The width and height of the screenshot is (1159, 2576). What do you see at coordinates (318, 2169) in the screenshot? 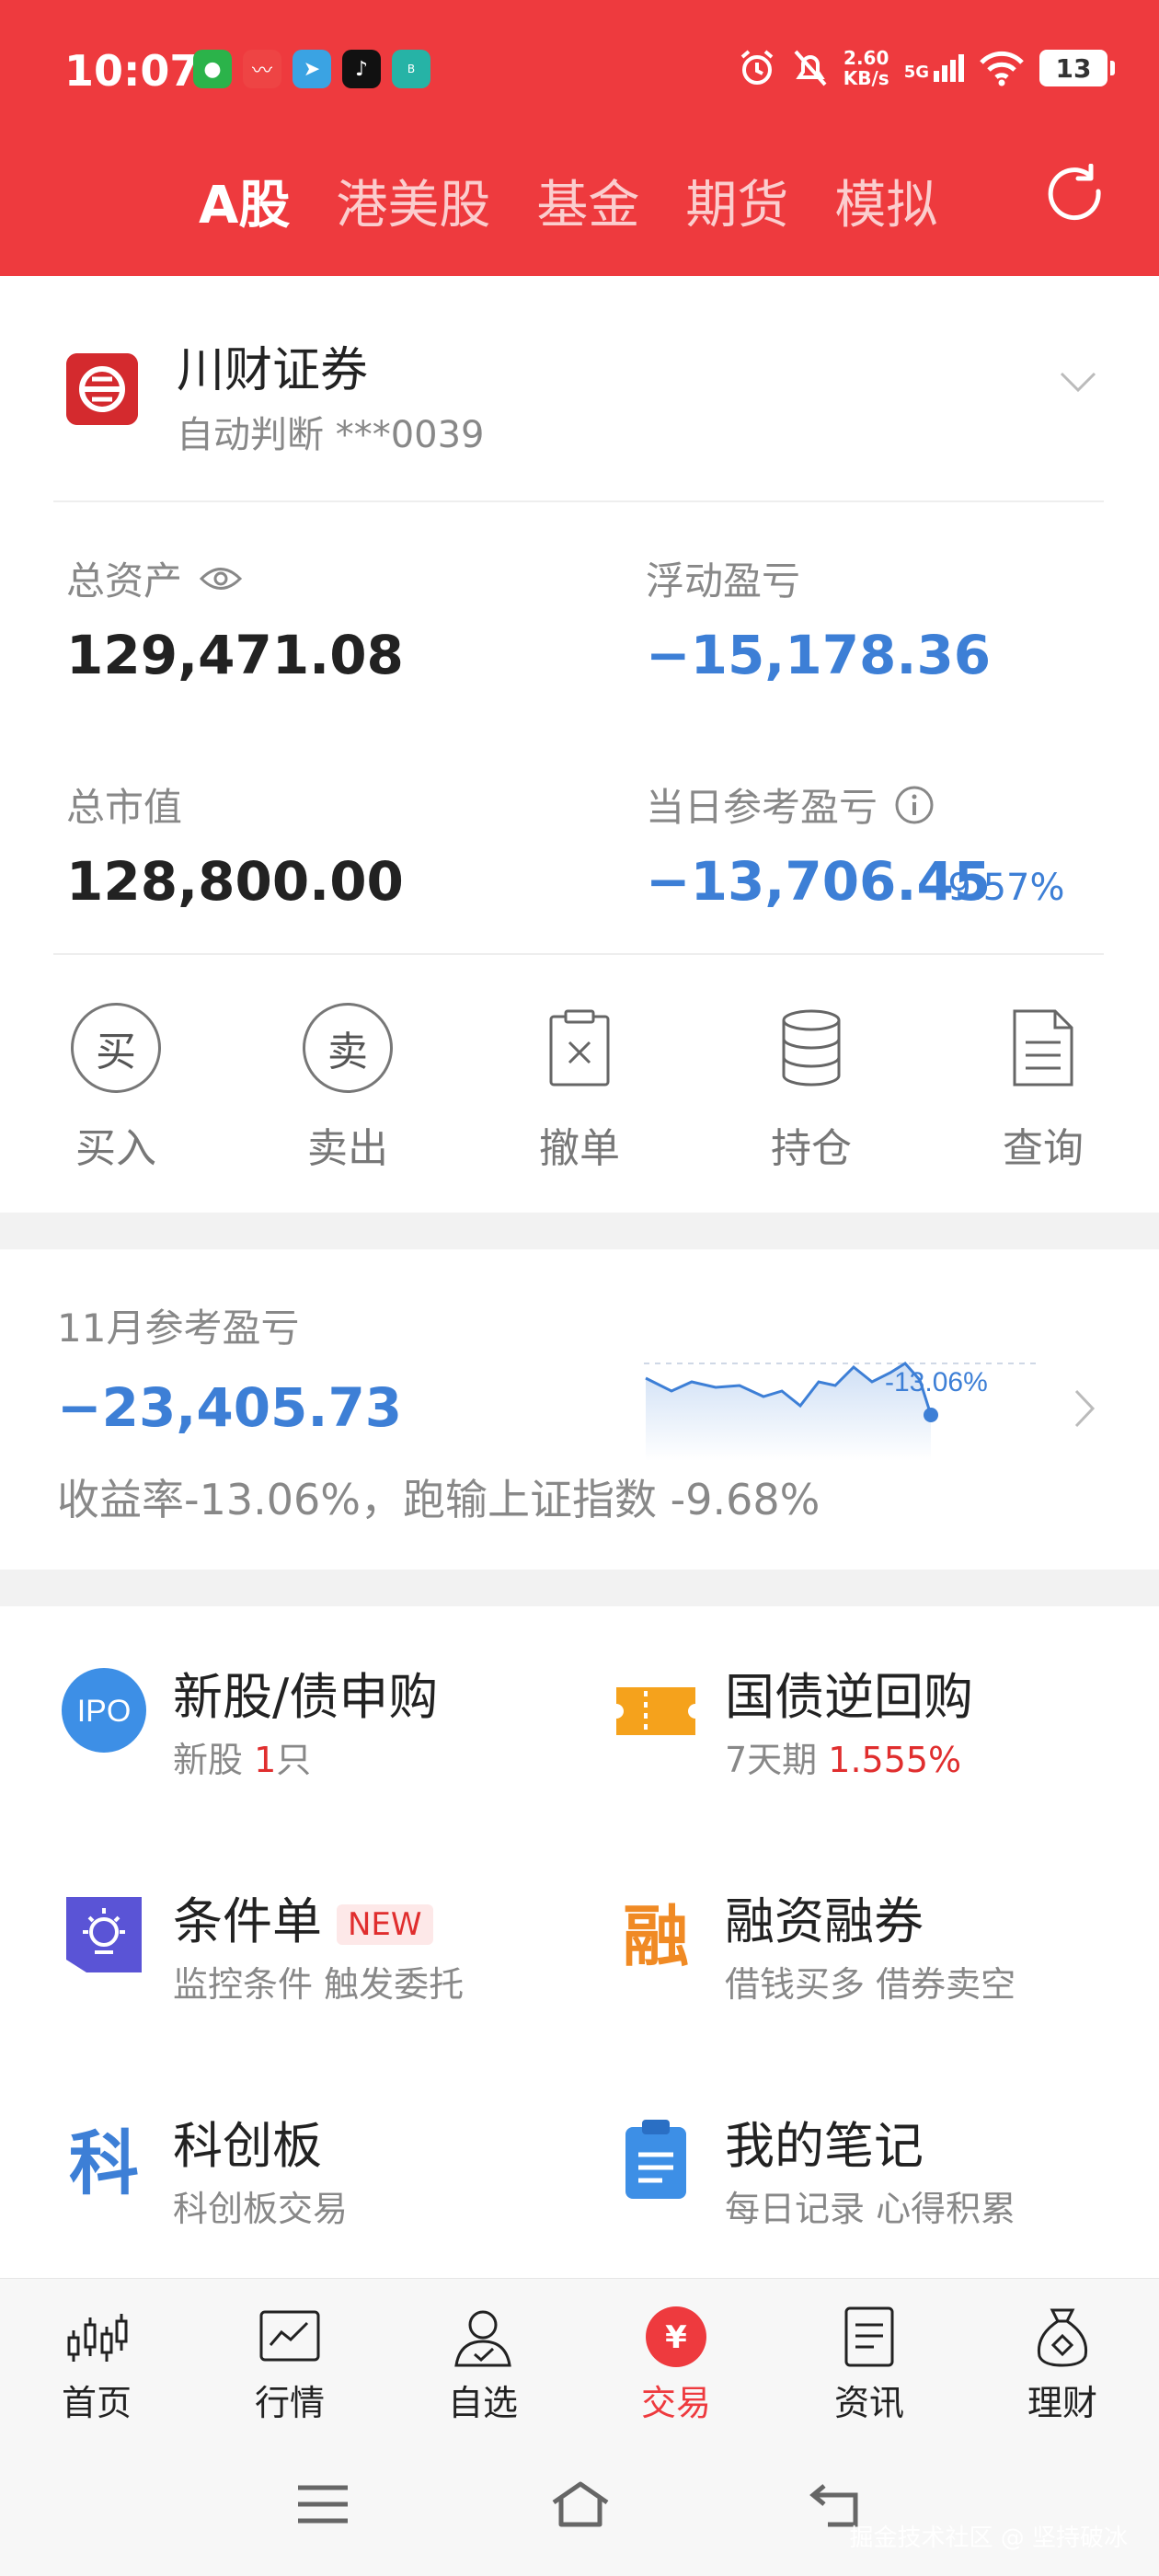
I see `star-market-item: 科 科创板 科创板交易` at bounding box center [318, 2169].